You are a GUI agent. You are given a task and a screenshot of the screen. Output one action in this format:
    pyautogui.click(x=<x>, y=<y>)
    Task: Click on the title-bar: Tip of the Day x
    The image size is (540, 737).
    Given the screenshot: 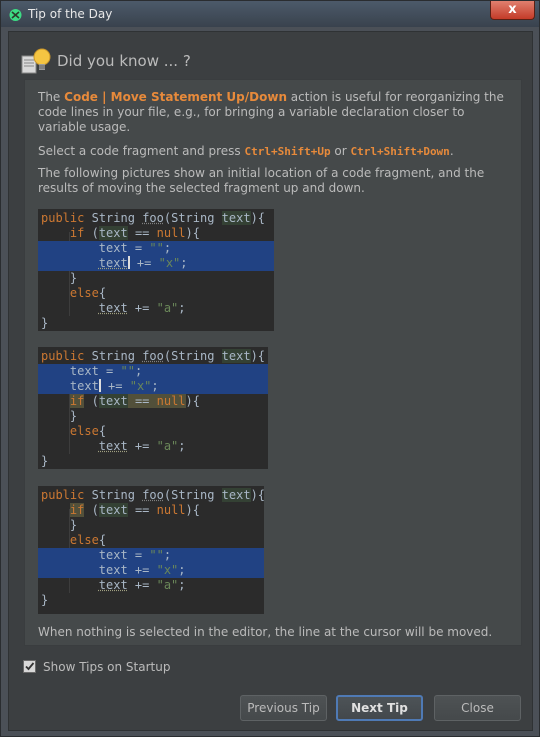 What is the action you would take?
    pyautogui.click(x=270, y=14)
    